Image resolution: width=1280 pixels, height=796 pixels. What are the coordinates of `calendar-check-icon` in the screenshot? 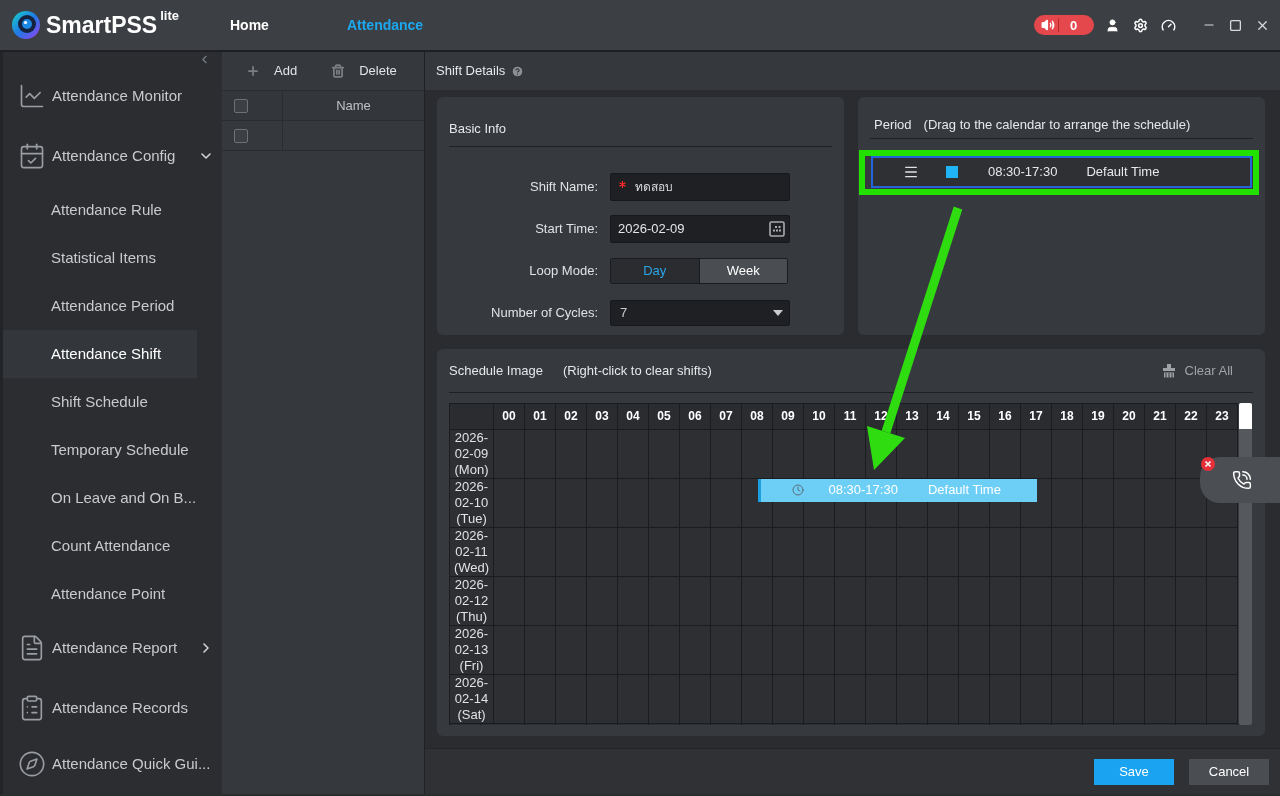 It's located at (32, 156).